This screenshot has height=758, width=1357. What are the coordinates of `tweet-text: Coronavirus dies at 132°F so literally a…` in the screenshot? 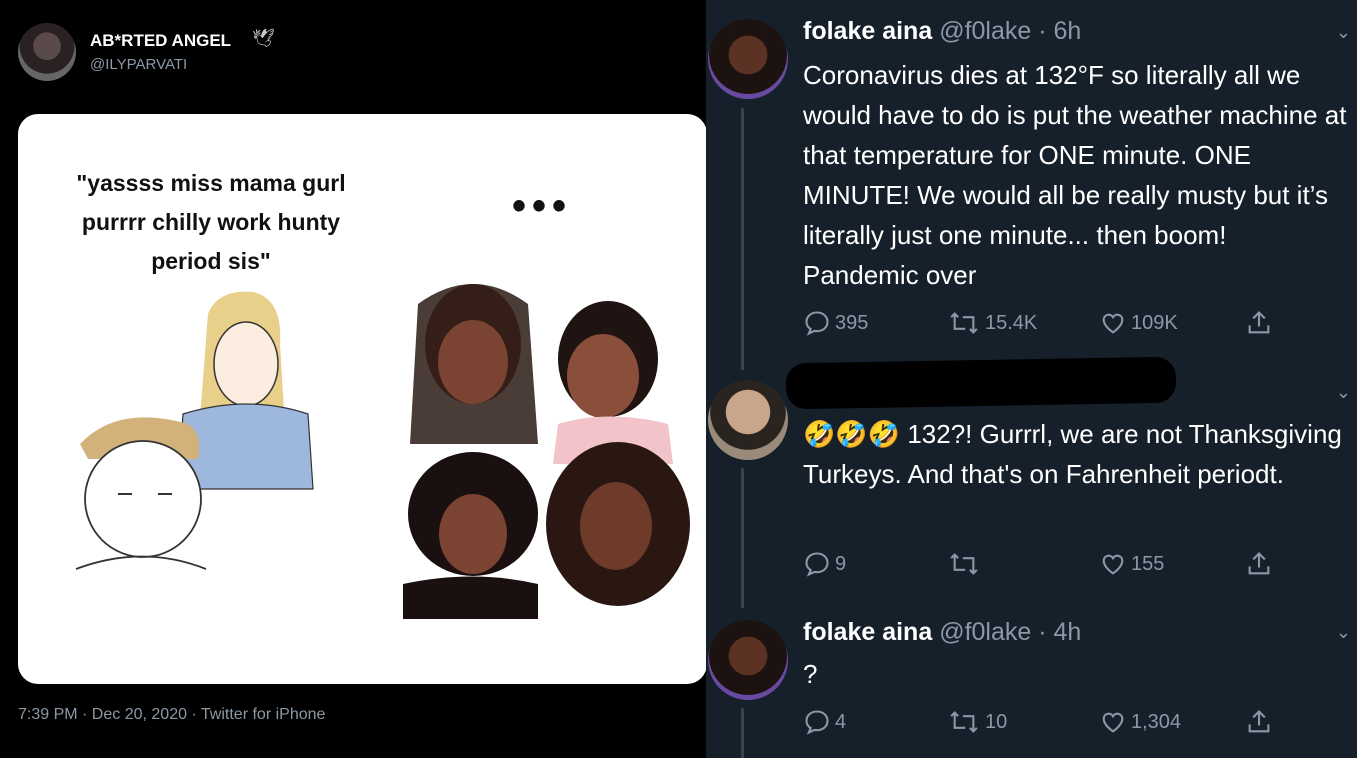 It's located at (1075, 175).